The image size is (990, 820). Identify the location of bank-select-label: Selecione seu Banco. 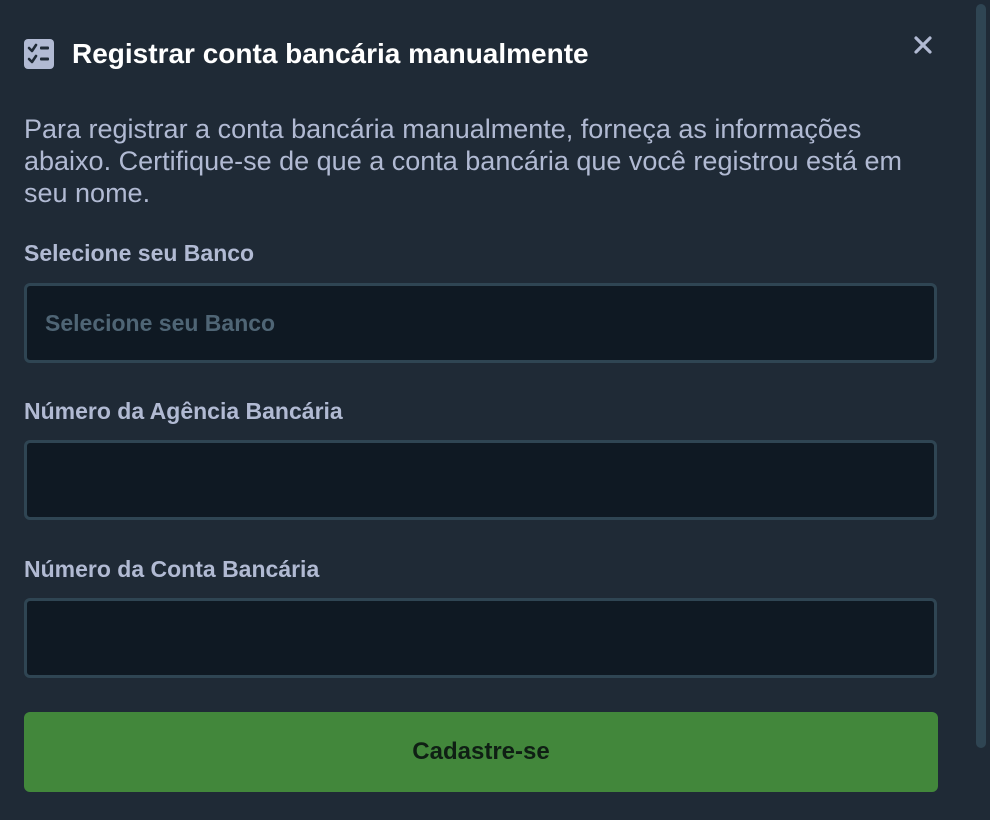
(139, 253).